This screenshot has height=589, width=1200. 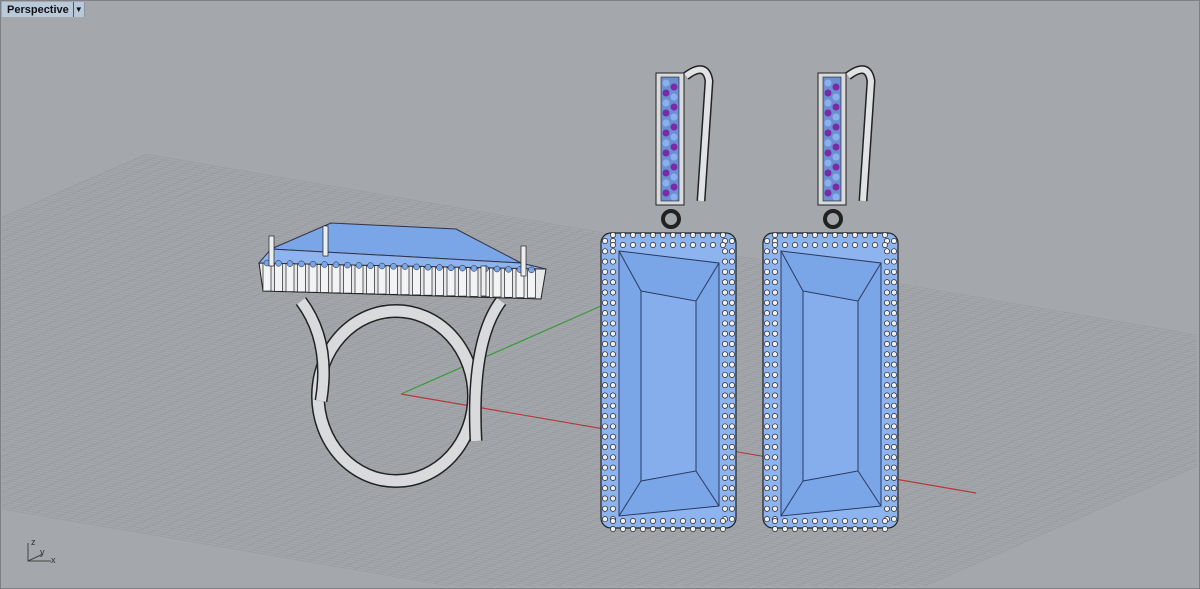 I want to click on viewport-title-tab: Perspective ▼, so click(x=43, y=9).